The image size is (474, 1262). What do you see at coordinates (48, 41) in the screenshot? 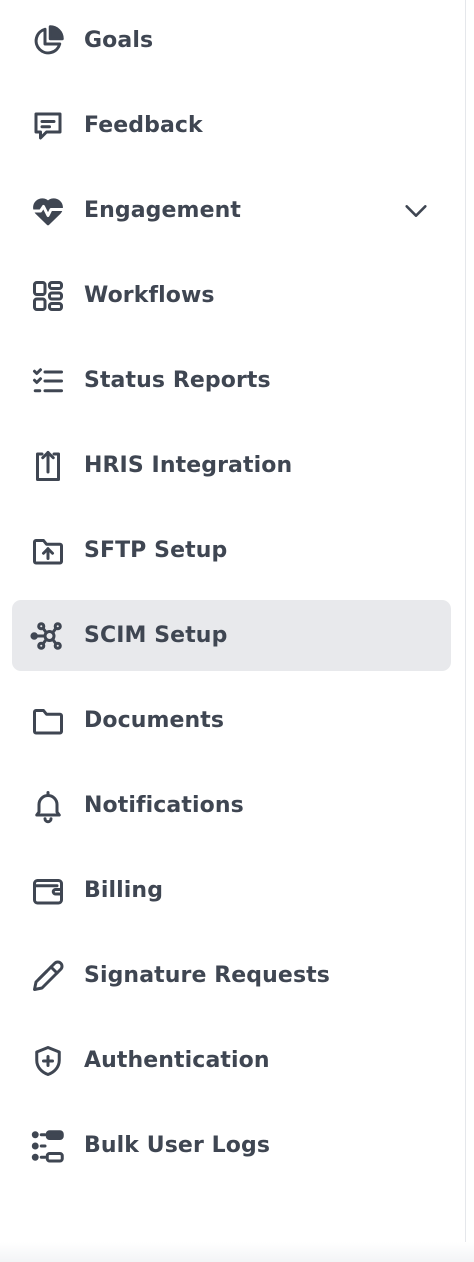
I see `pie-chart-icon` at bounding box center [48, 41].